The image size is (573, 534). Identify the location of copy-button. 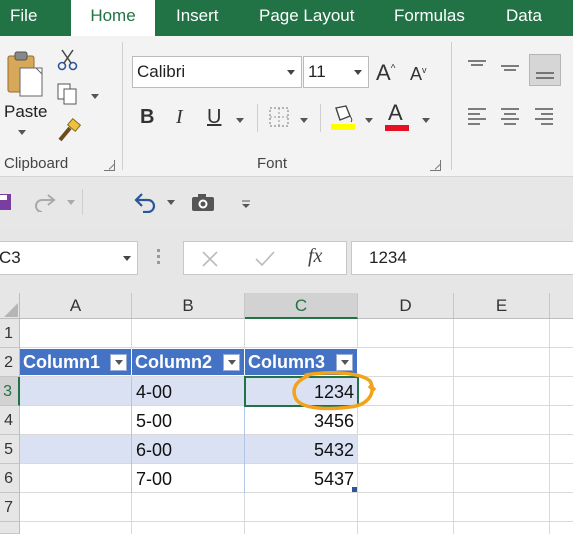
(69, 94).